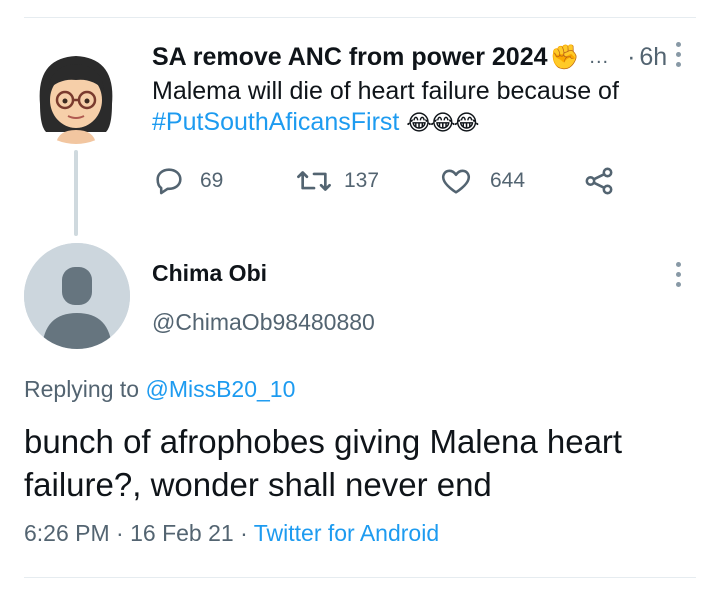  What do you see at coordinates (220, 389) in the screenshot?
I see `replying-to-mention: @MissB20_10` at bounding box center [220, 389].